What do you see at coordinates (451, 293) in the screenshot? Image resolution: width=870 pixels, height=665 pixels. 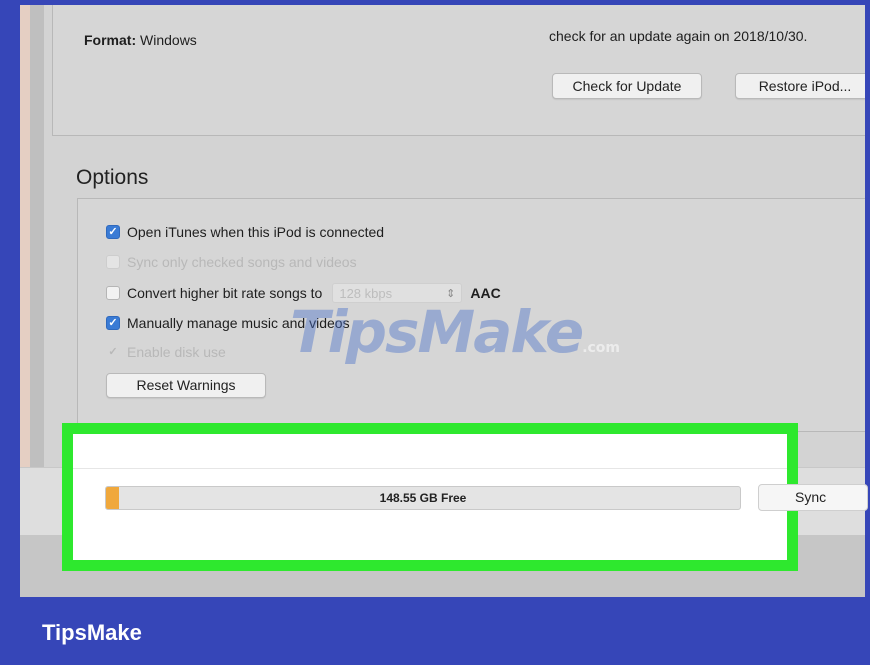 I see `stepper-arrows-icon: ⇕` at bounding box center [451, 293].